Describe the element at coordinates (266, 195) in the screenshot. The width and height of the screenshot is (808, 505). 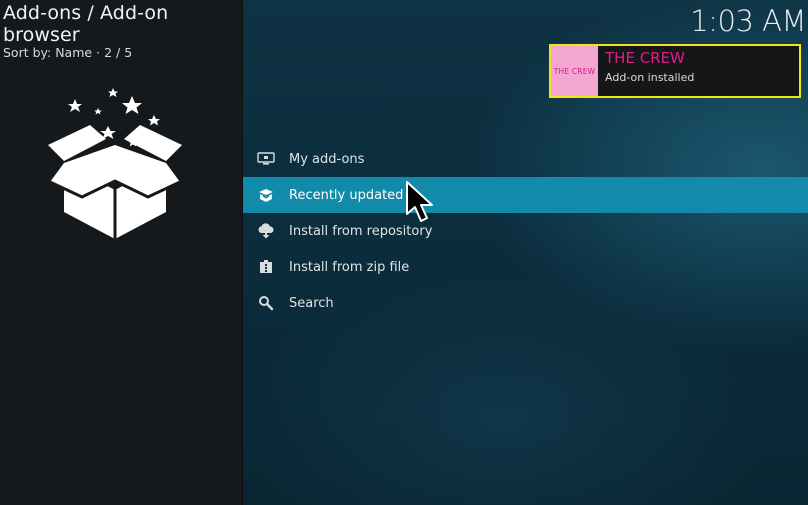
I see `updated-box-icon` at that location.